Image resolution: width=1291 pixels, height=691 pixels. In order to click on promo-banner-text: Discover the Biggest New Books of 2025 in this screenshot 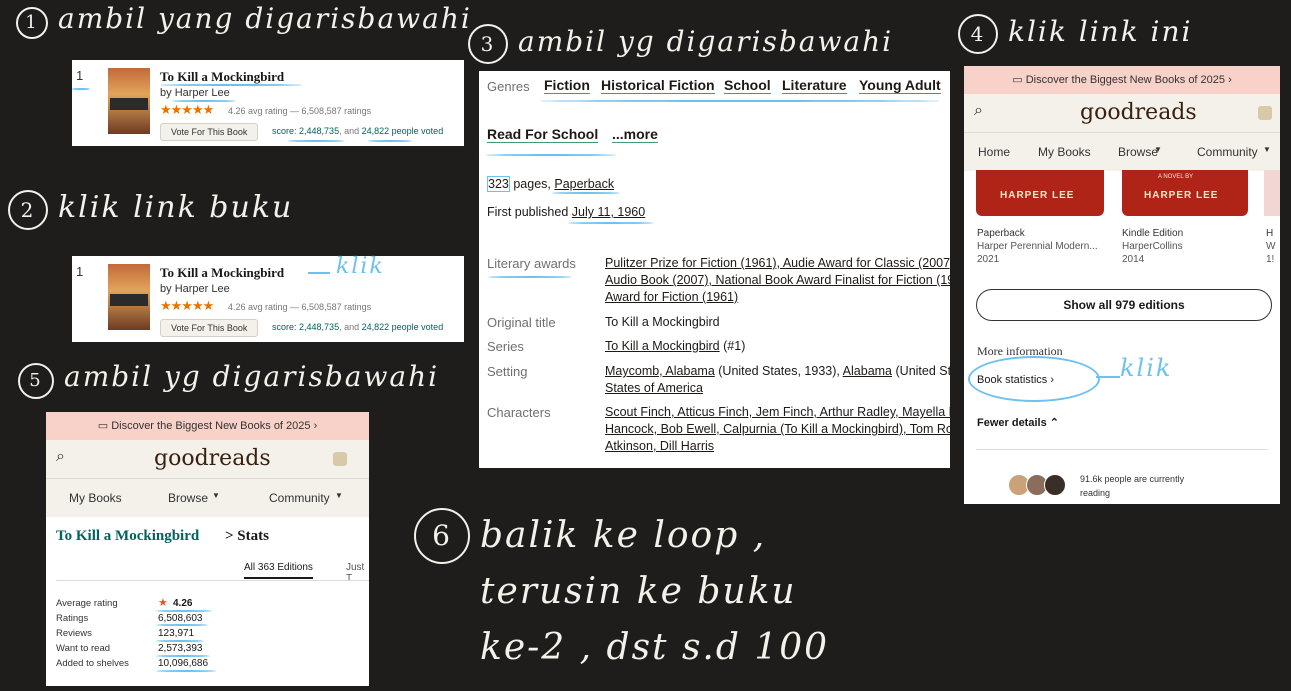, I will do `click(211, 426)`.